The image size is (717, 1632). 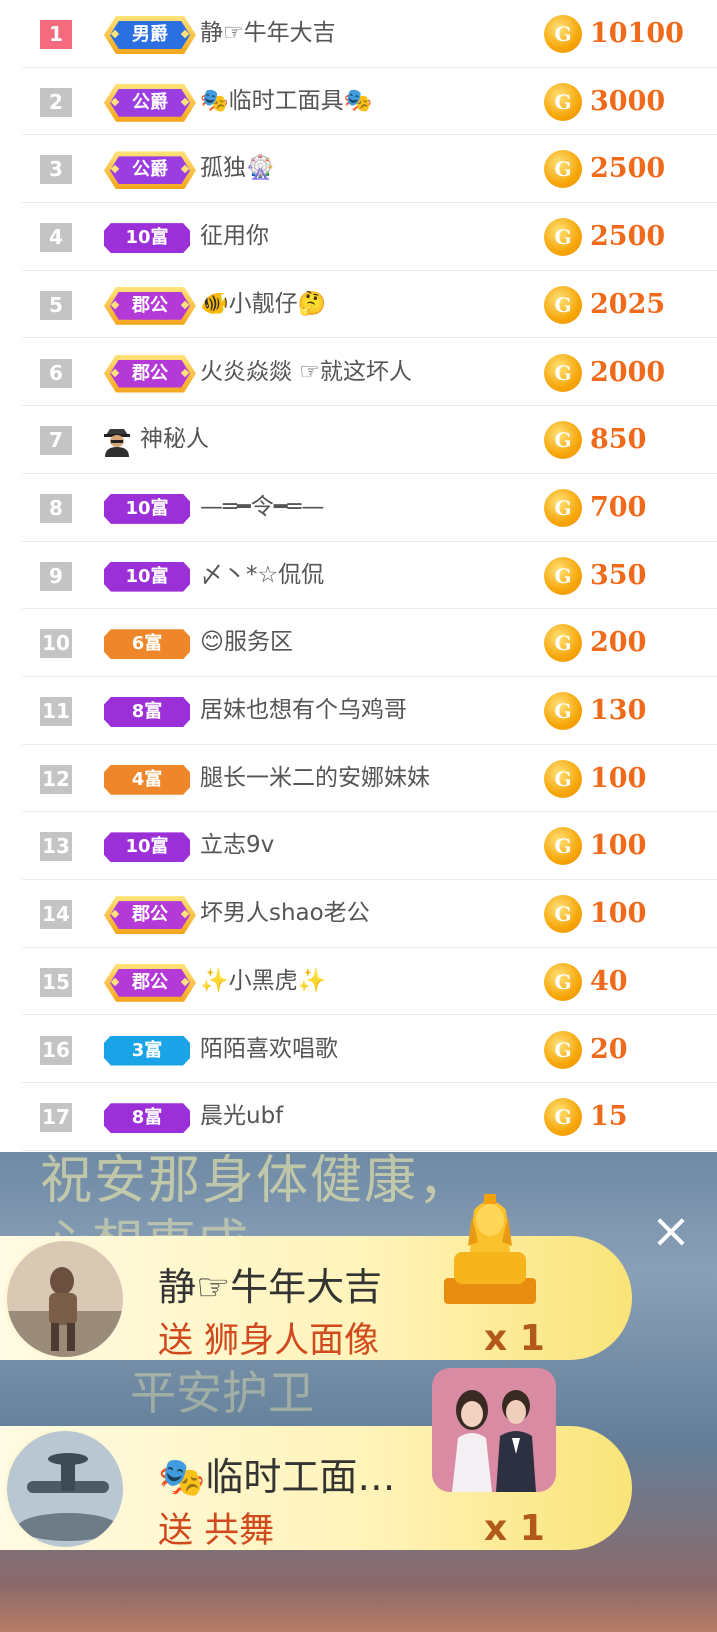 I want to click on rank-number: 11, so click(x=56, y=711).